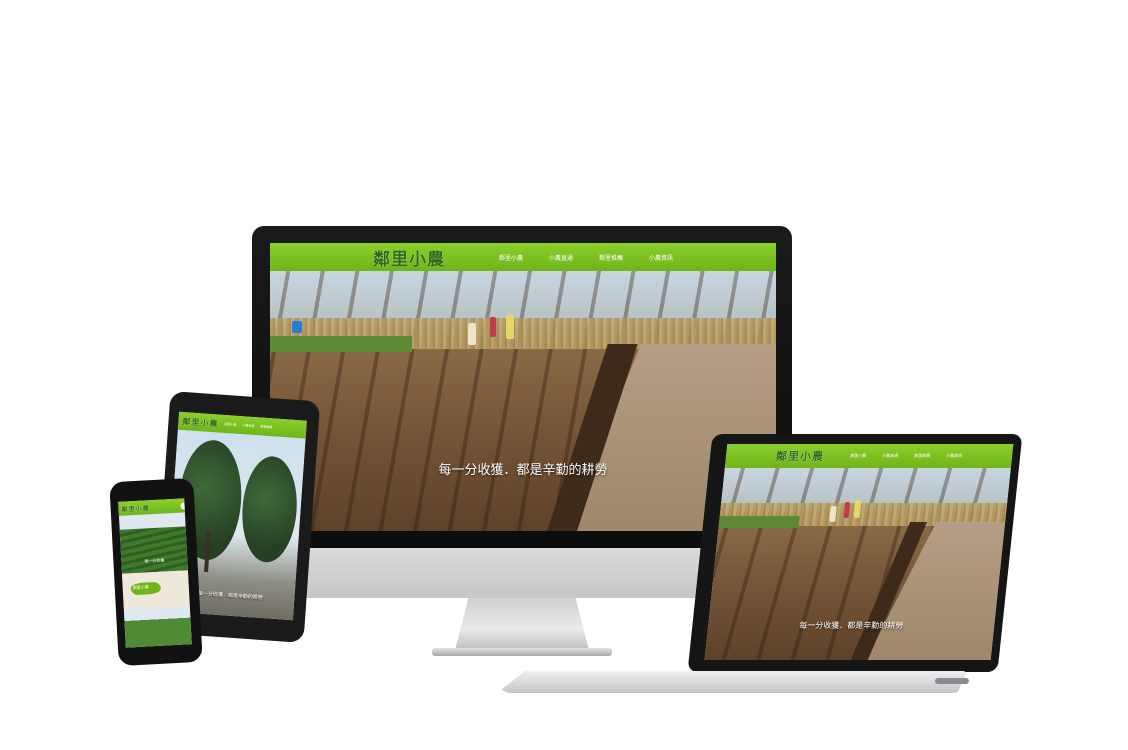 This screenshot has height=750, width=1128. Describe the element at coordinates (661, 257) in the screenshot. I see `desktop-nav-item-4: 小農資訊` at that location.